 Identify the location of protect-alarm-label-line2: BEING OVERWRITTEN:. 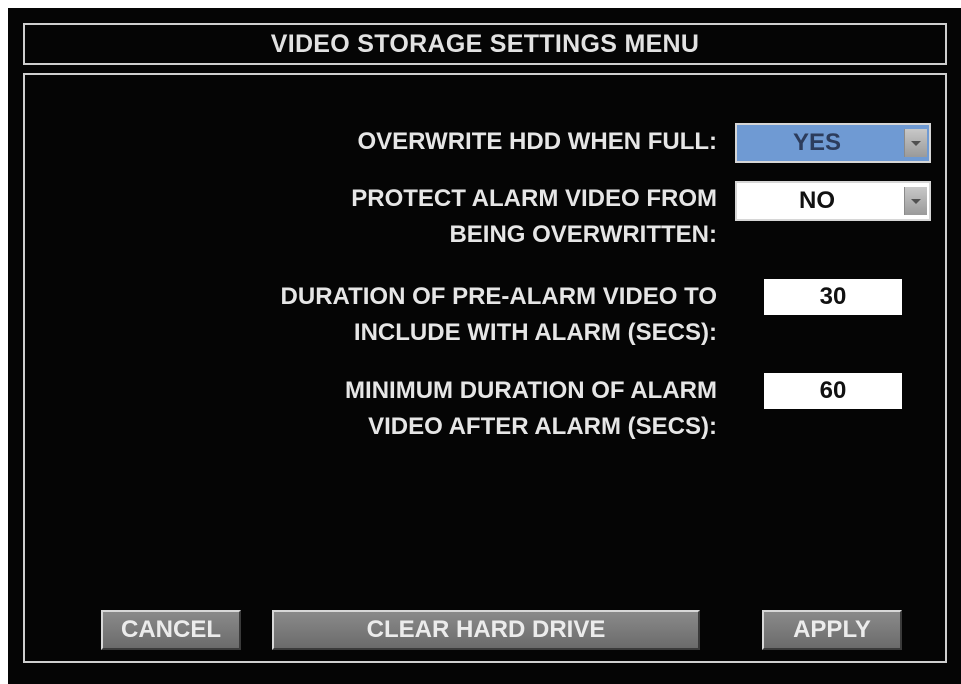
(583, 234).